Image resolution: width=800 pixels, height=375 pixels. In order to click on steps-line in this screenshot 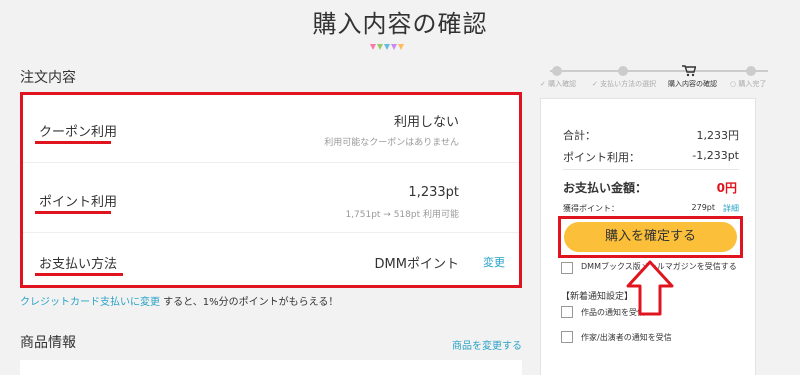, I will do `click(659, 71)`.